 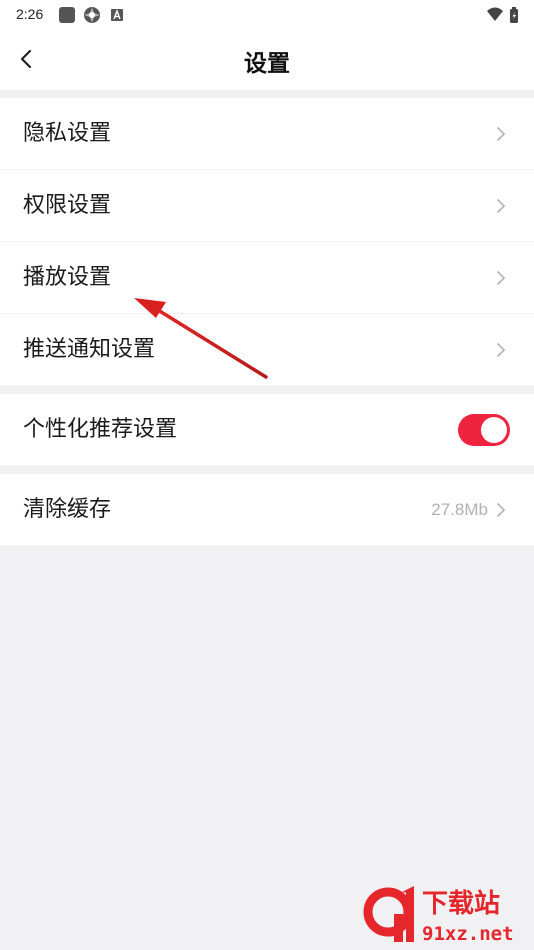 I want to click on status-icons-right, so click(x=502, y=15).